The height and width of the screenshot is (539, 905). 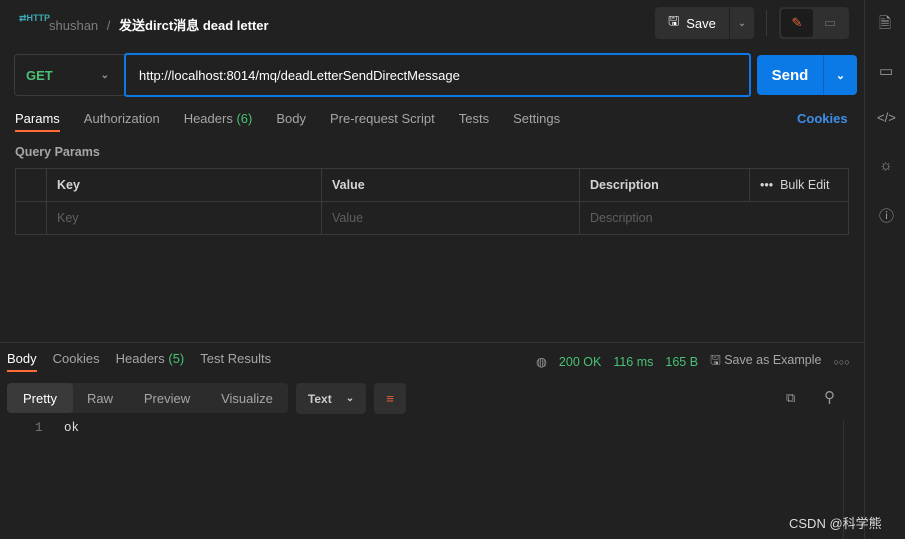 What do you see at coordinates (184, 218) in the screenshot?
I see `key-input: Key` at bounding box center [184, 218].